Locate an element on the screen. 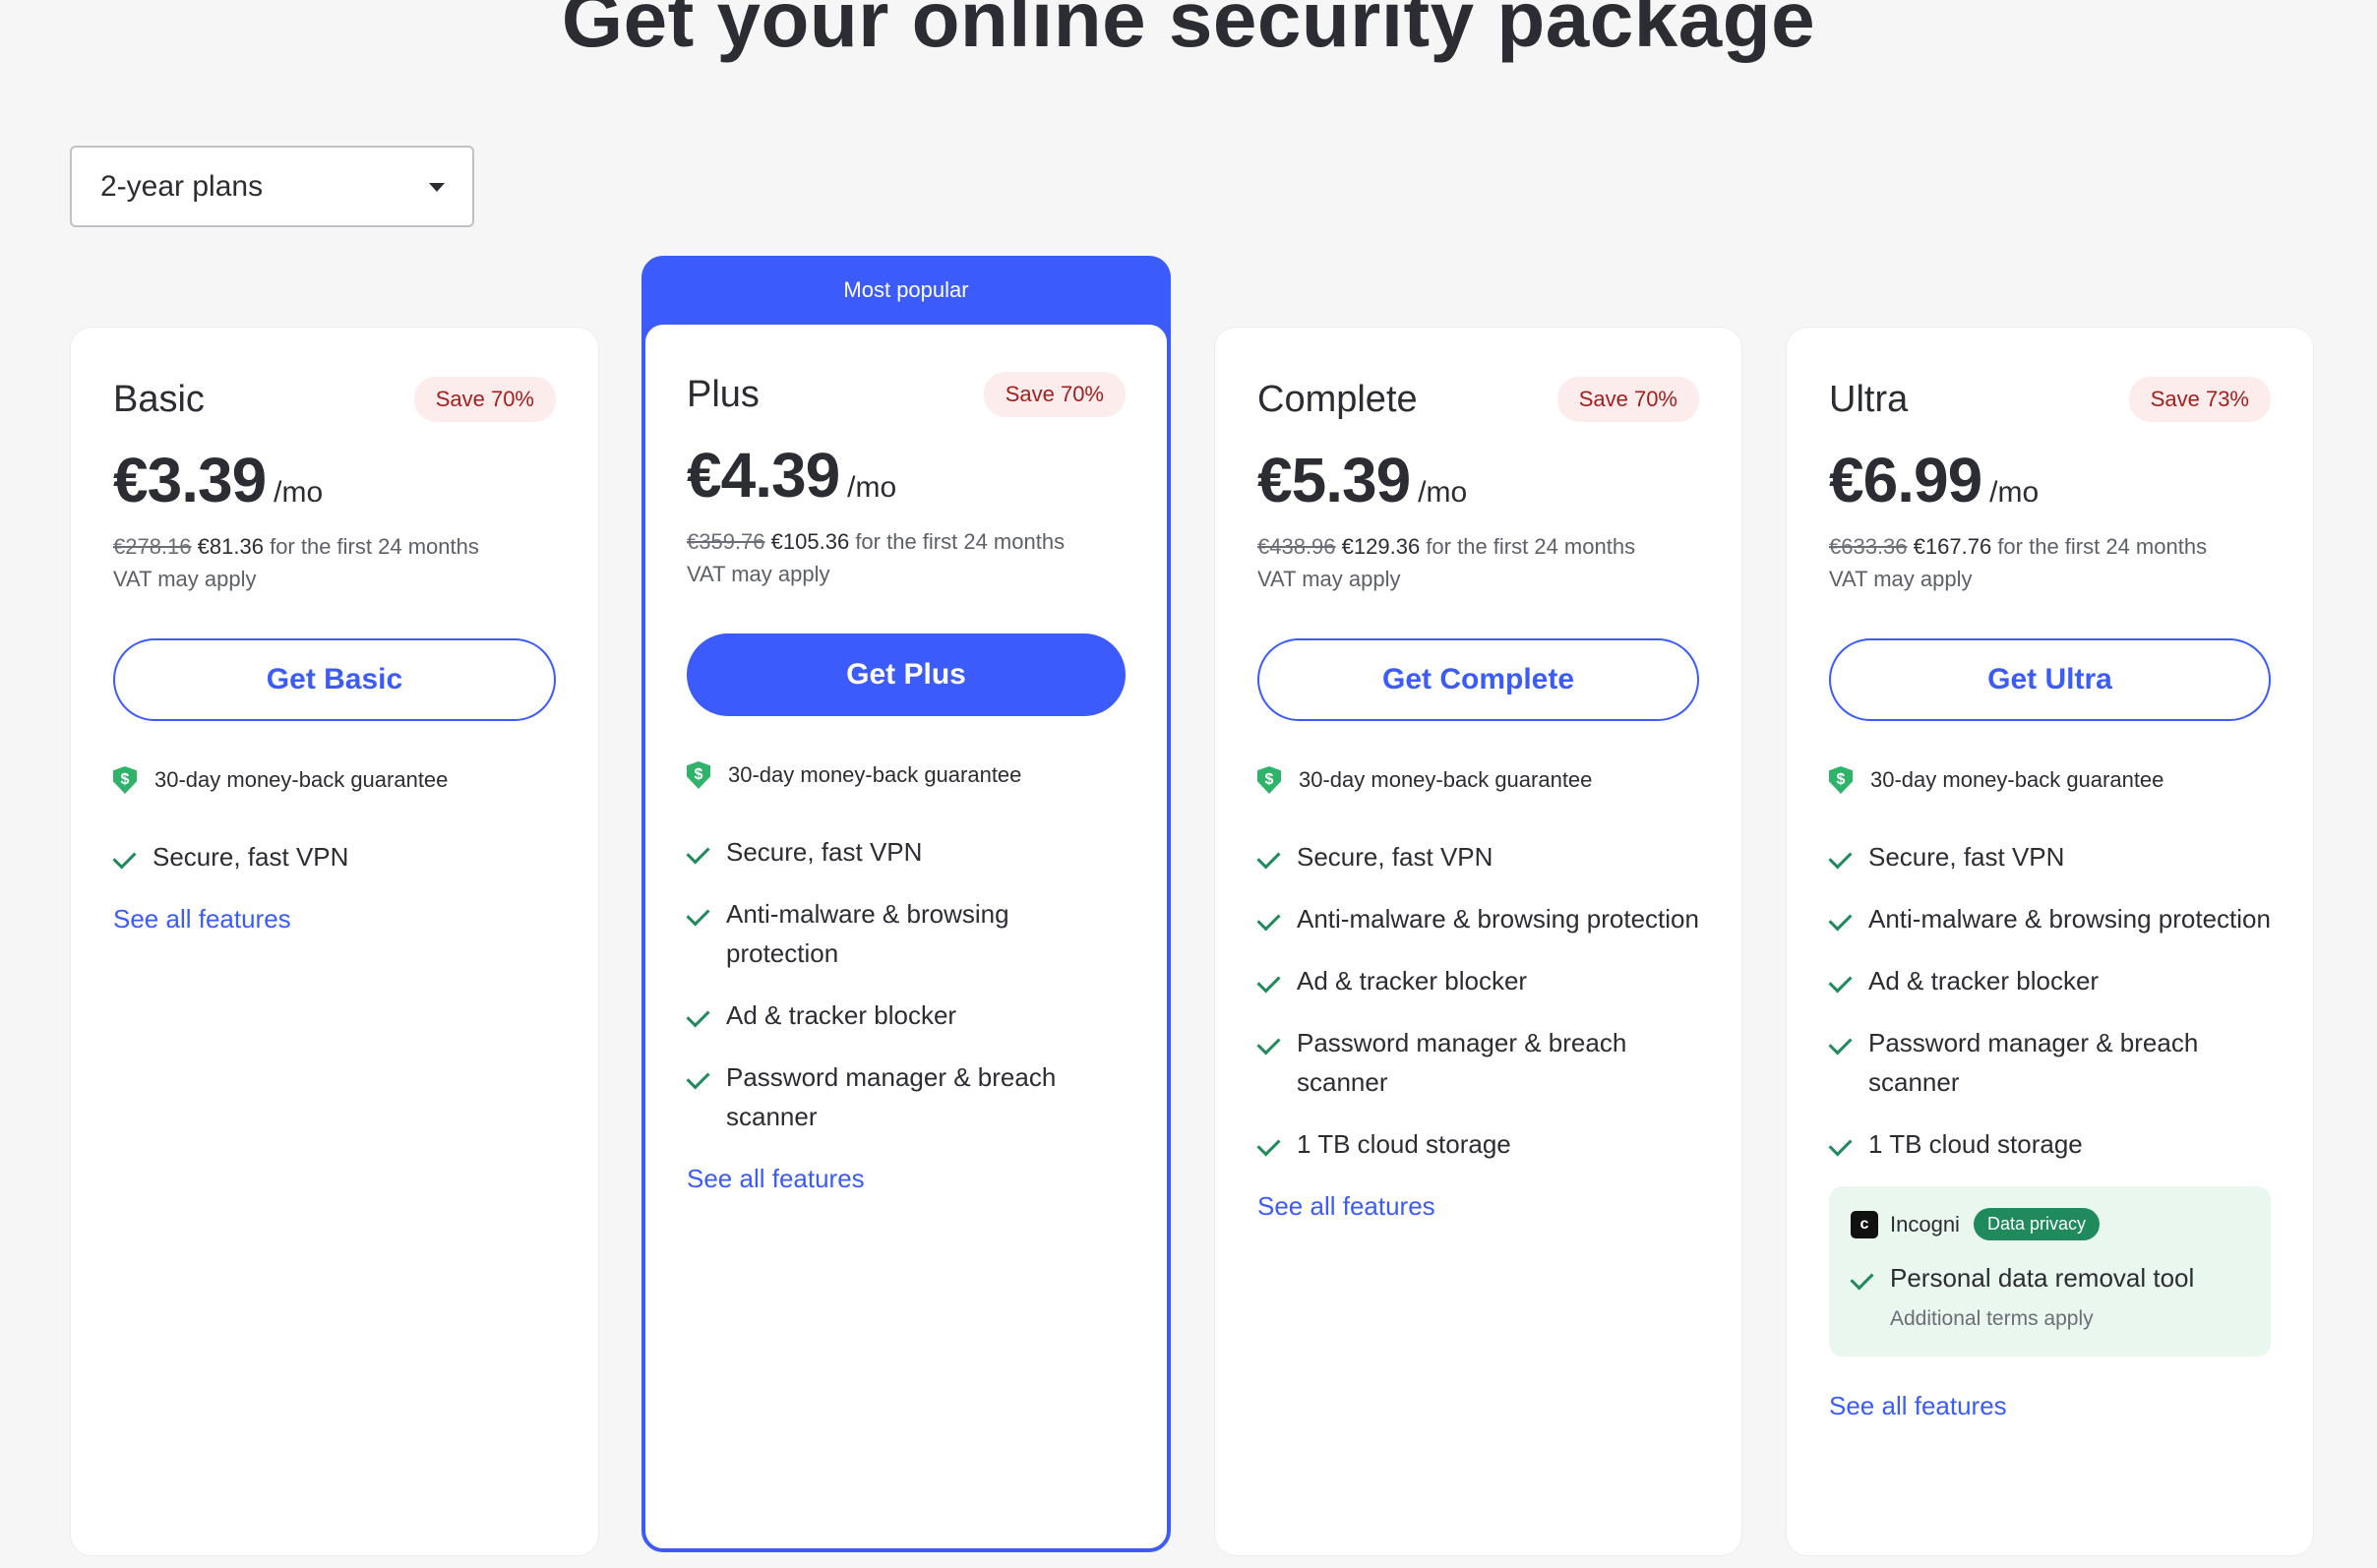 Image resolution: width=2377 pixels, height=1568 pixels. get-plus-button: Get Plus is located at coordinates (906, 674).